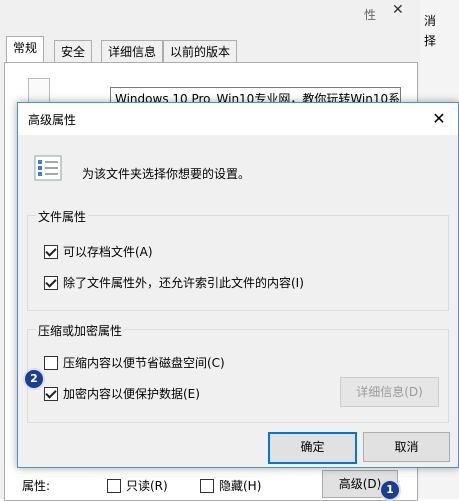 This screenshot has height=501, width=459. Describe the element at coordinates (439, 119) in the screenshot. I see `close-icon: ✕` at that location.